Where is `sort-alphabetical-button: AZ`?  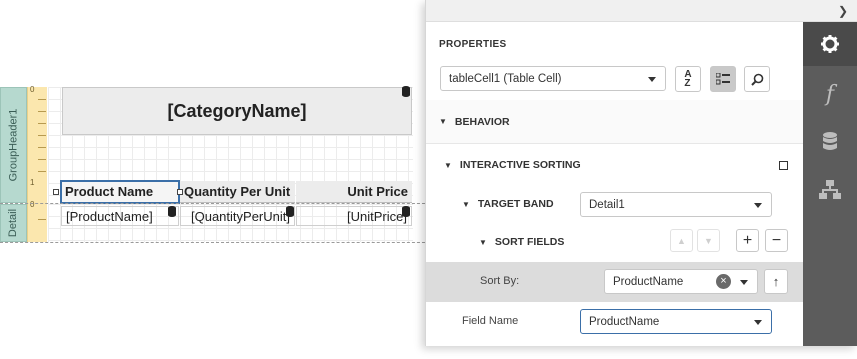 sort-alphabetical-button: AZ is located at coordinates (688, 79).